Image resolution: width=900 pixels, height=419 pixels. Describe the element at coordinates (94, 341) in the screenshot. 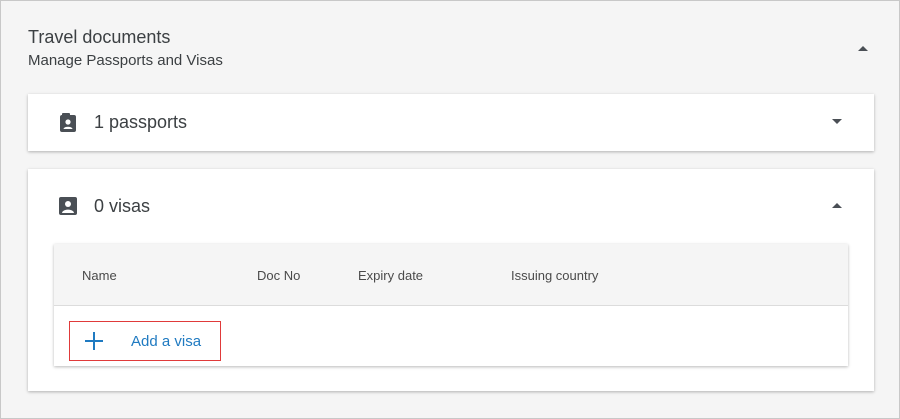

I see `plus-icon` at that location.